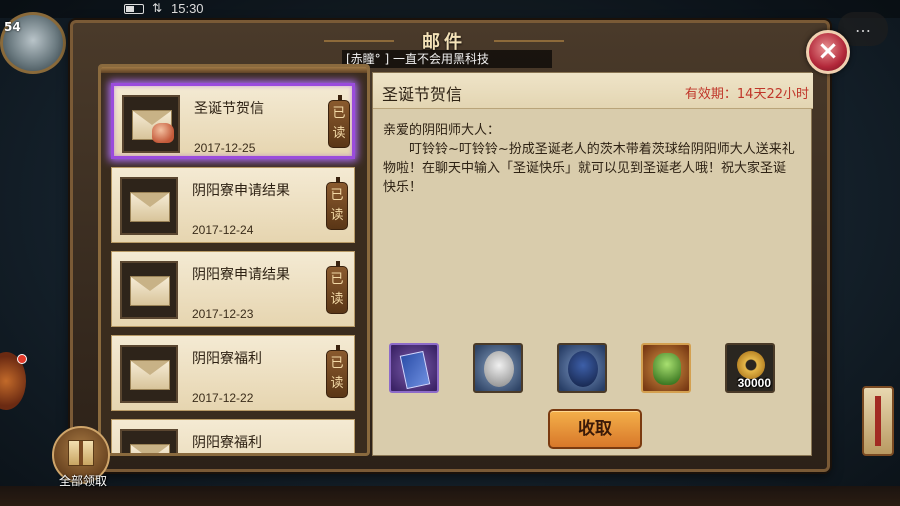  What do you see at coordinates (593, 91) in the screenshot?
I see `detail-header: 圣诞节贺信 有效期：14天22小时` at bounding box center [593, 91].